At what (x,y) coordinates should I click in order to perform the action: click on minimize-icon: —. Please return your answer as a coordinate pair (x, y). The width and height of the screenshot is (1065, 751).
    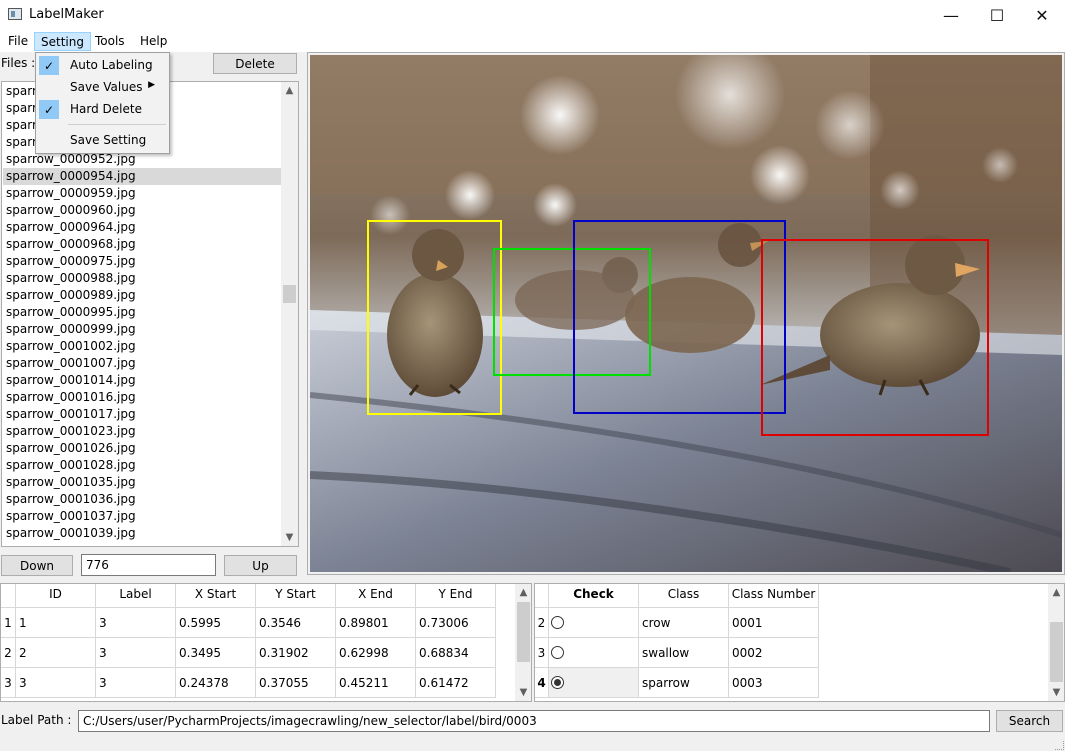
    Looking at the image, I should click on (951, 15).